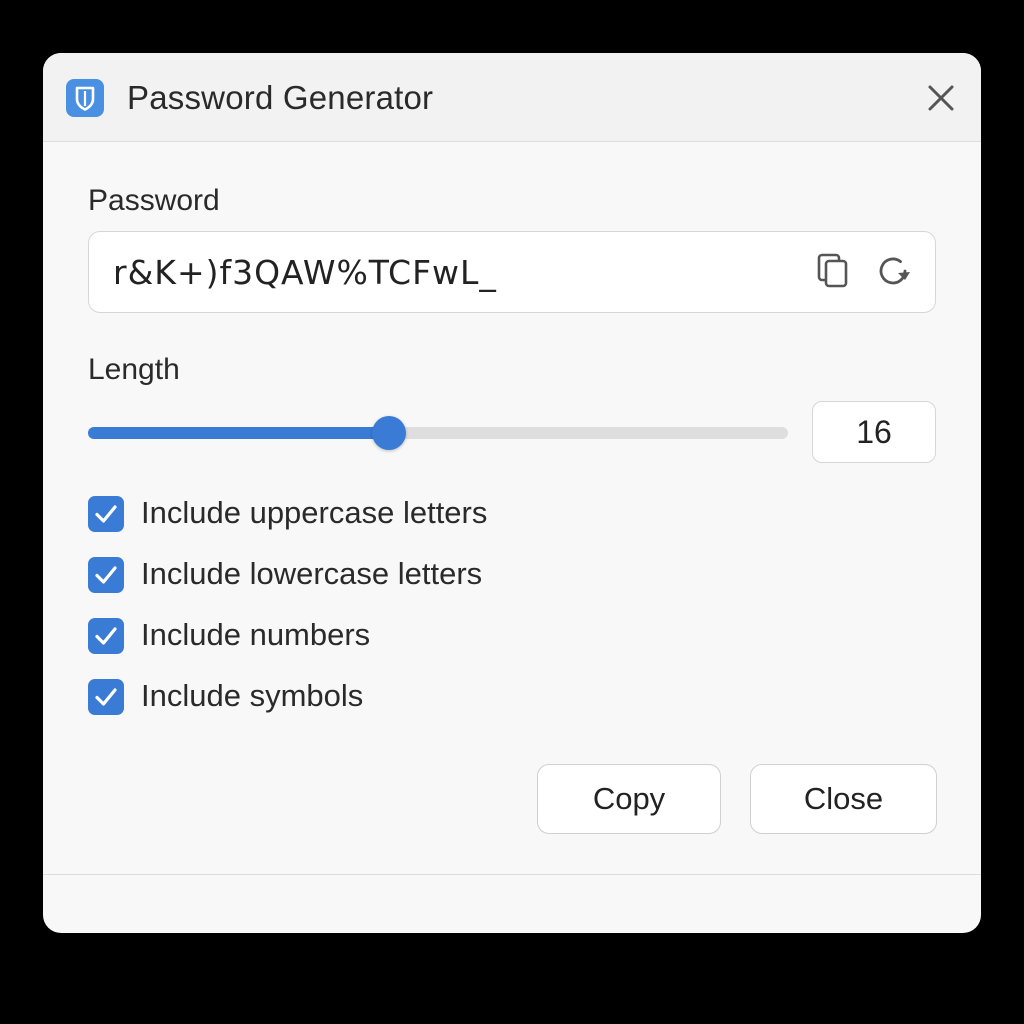 The image size is (1024, 1024). What do you see at coordinates (280, 97) in the screenshot?
I see `window-title: Password Generator` at bounding box center [280, 97].